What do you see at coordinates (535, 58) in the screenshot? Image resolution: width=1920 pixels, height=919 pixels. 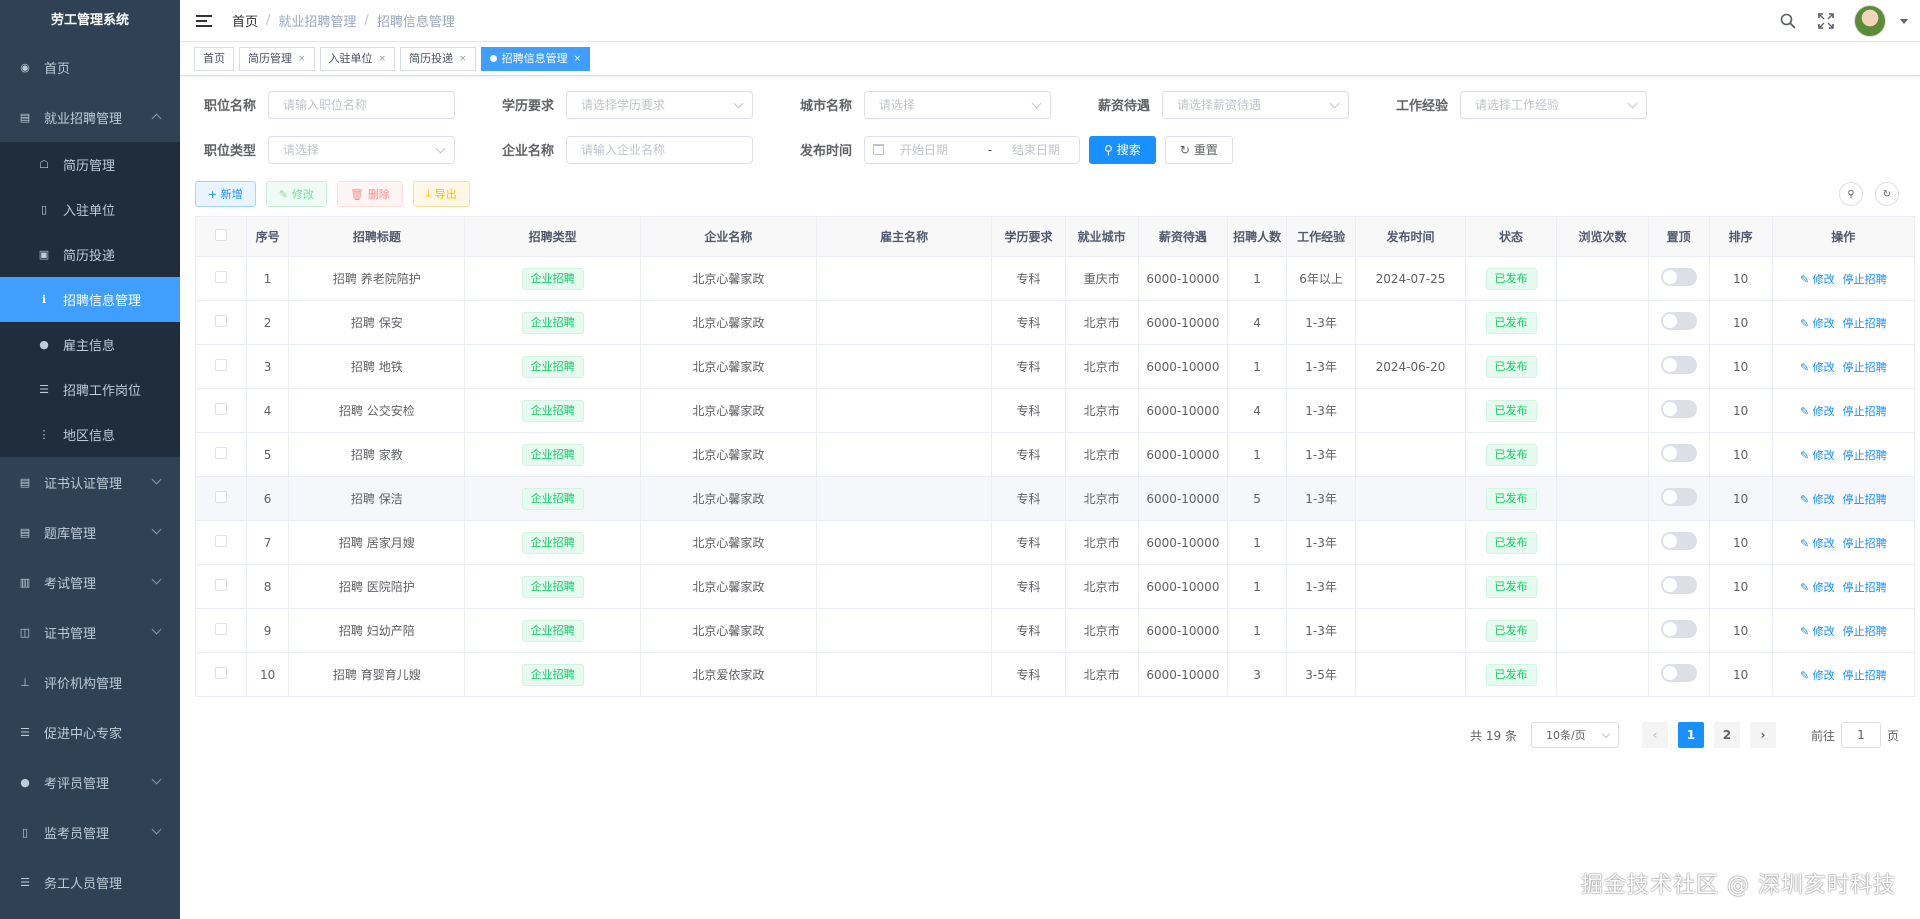 I see `tag-recruit-info: 招聘信息管理 ×` at bounding box center [535, 58].